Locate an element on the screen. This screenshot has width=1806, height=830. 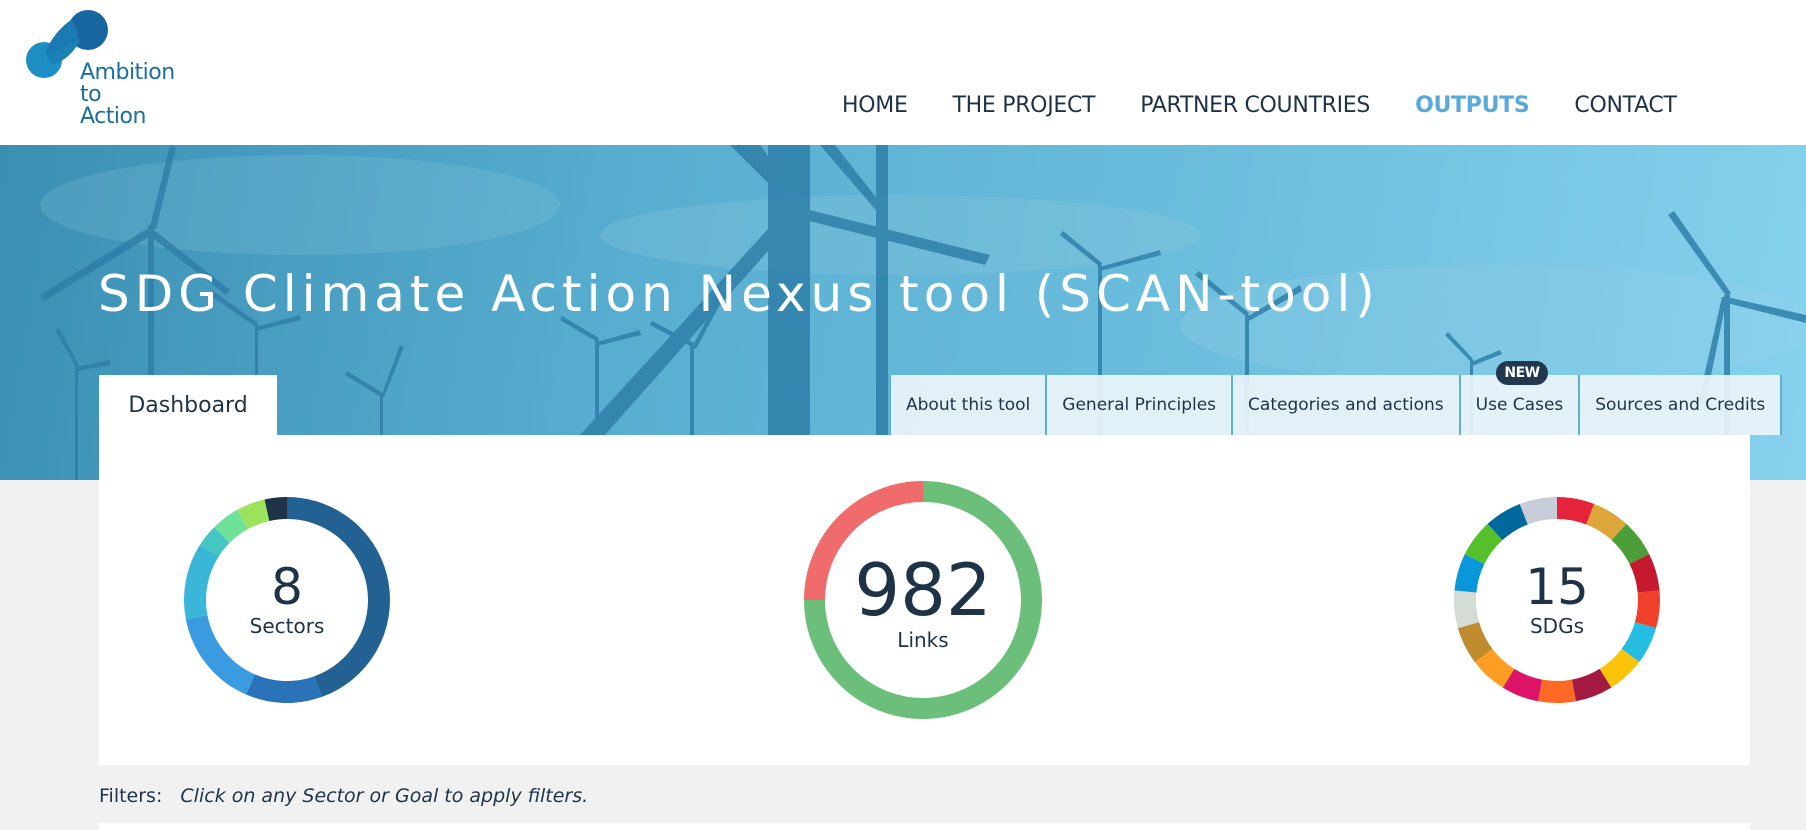
sectors-label: Sectors is located at coordinates (287, 626).